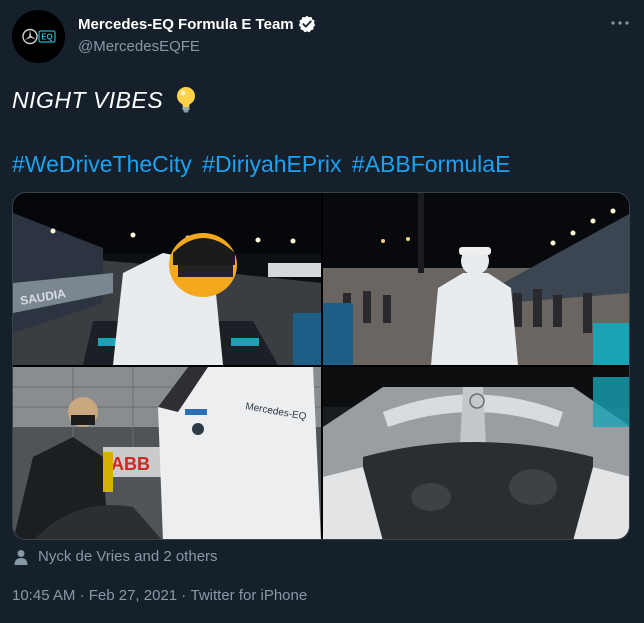 The height and width of the screenshot is (623, 644). What do you see at coordinates (167, 453) in the screenshot?
I see `photo-mechanic-and-suit: ABB Mercedes-EQ` at bounding box center [167, 453].